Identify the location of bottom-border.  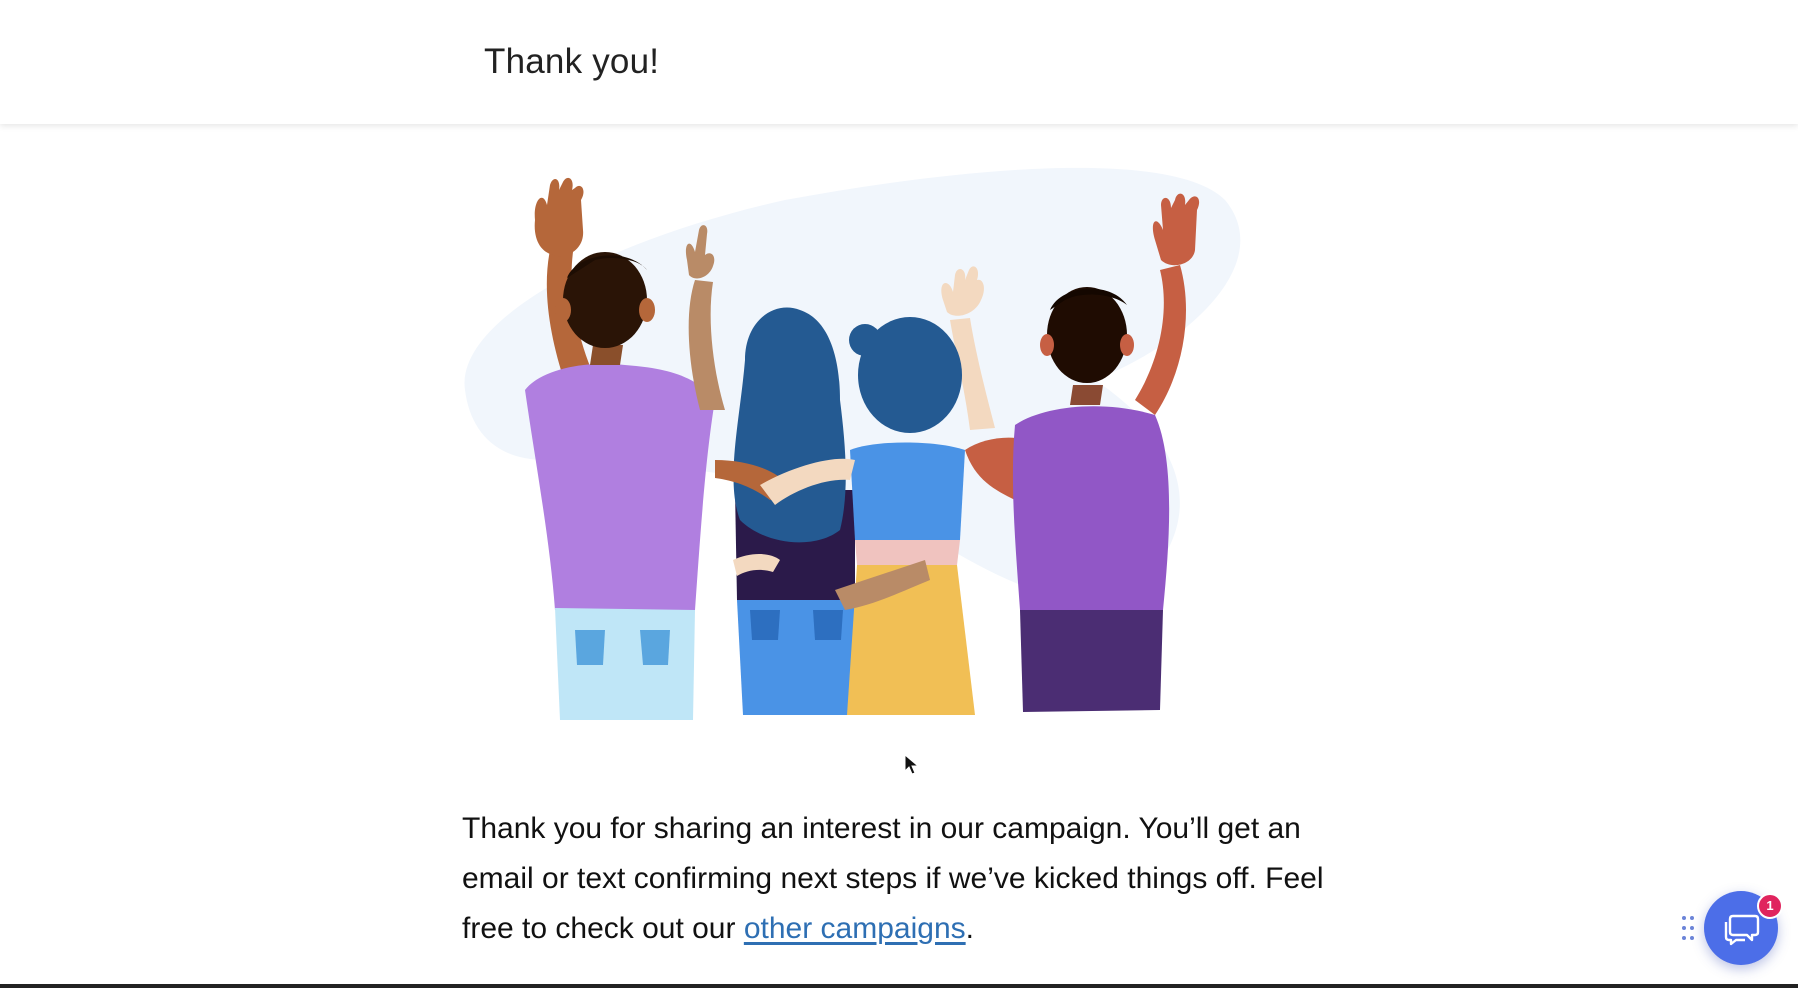
(899, 986).